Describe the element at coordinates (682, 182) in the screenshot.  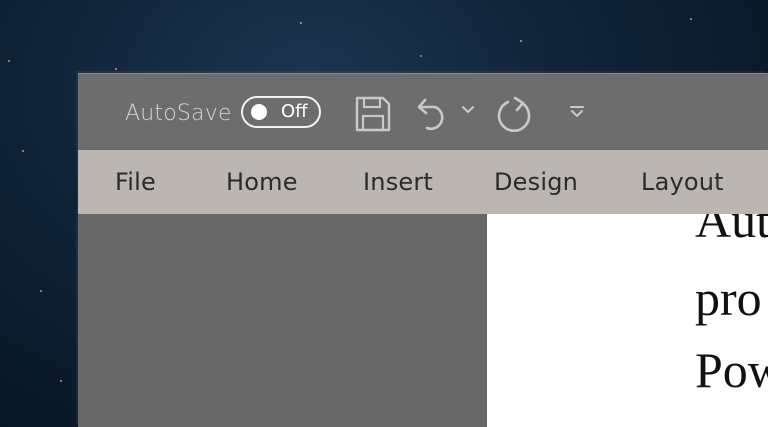
I see `tab-layout: Layout` at that location.